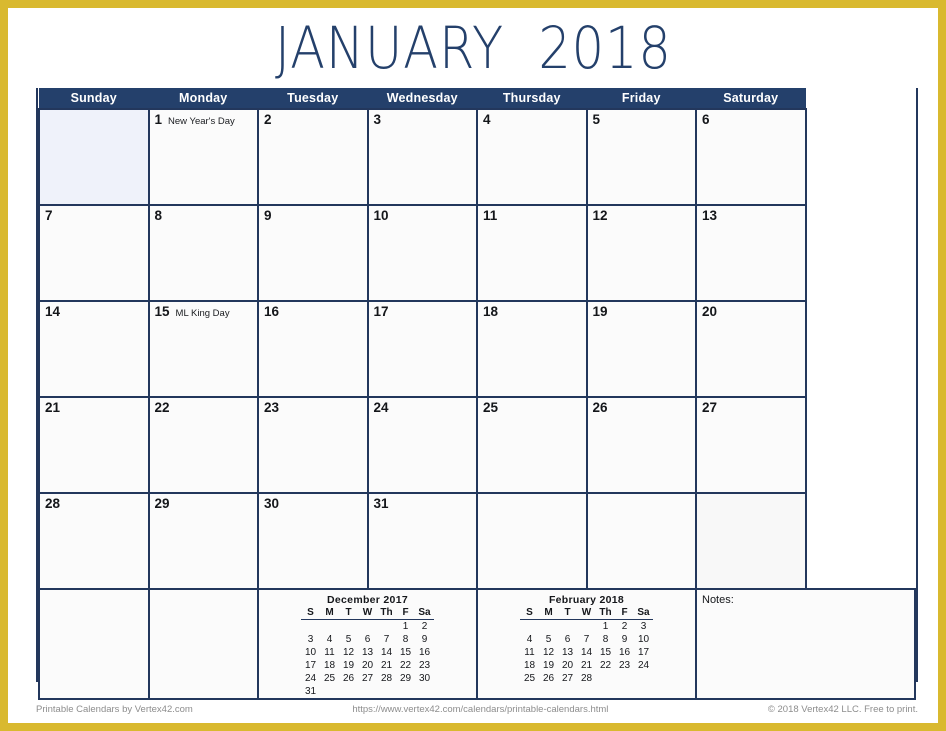  Describe the element at coordinates (424, 613) in the screenshot. I see `mini-weekday-header: Sa` at that location.